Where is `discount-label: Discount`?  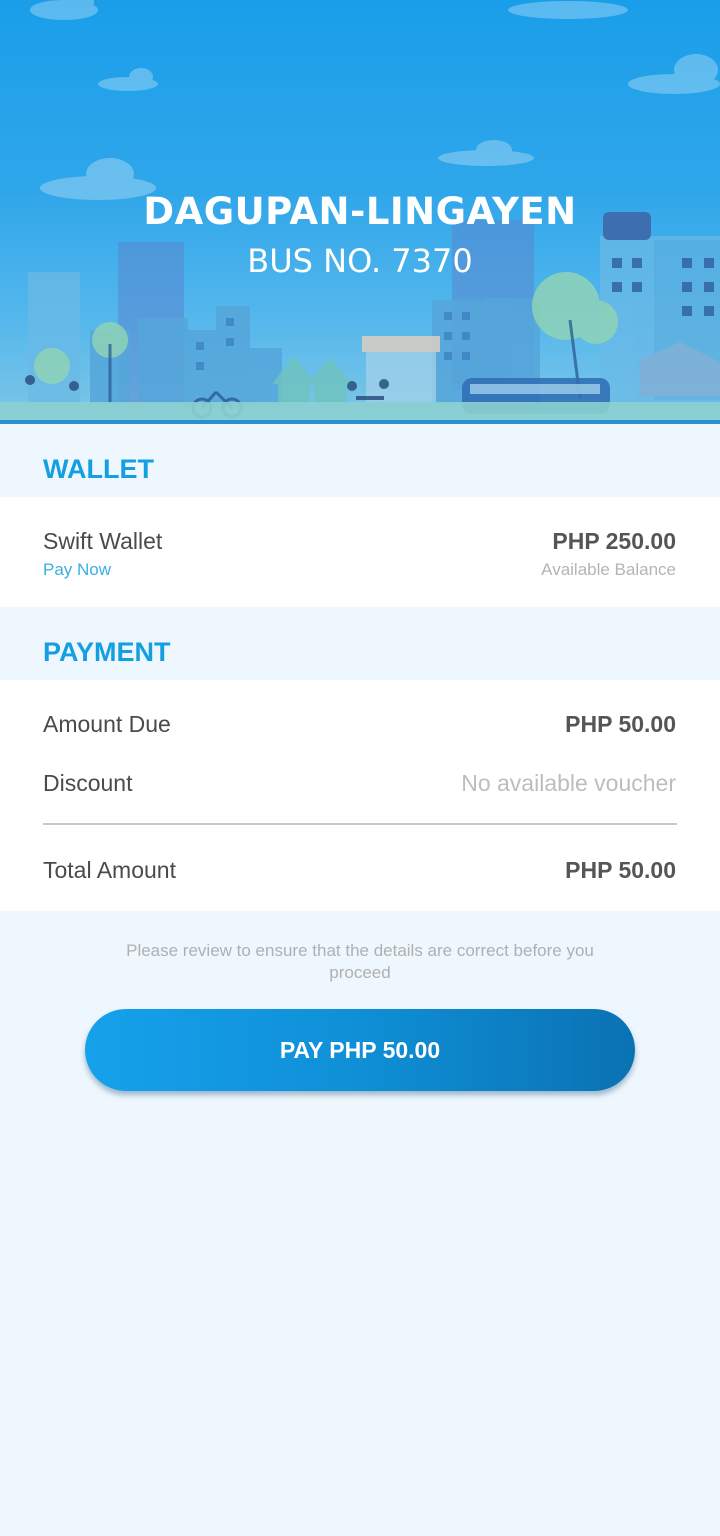
discount-label: Discount is located at coordinates (88, 783).